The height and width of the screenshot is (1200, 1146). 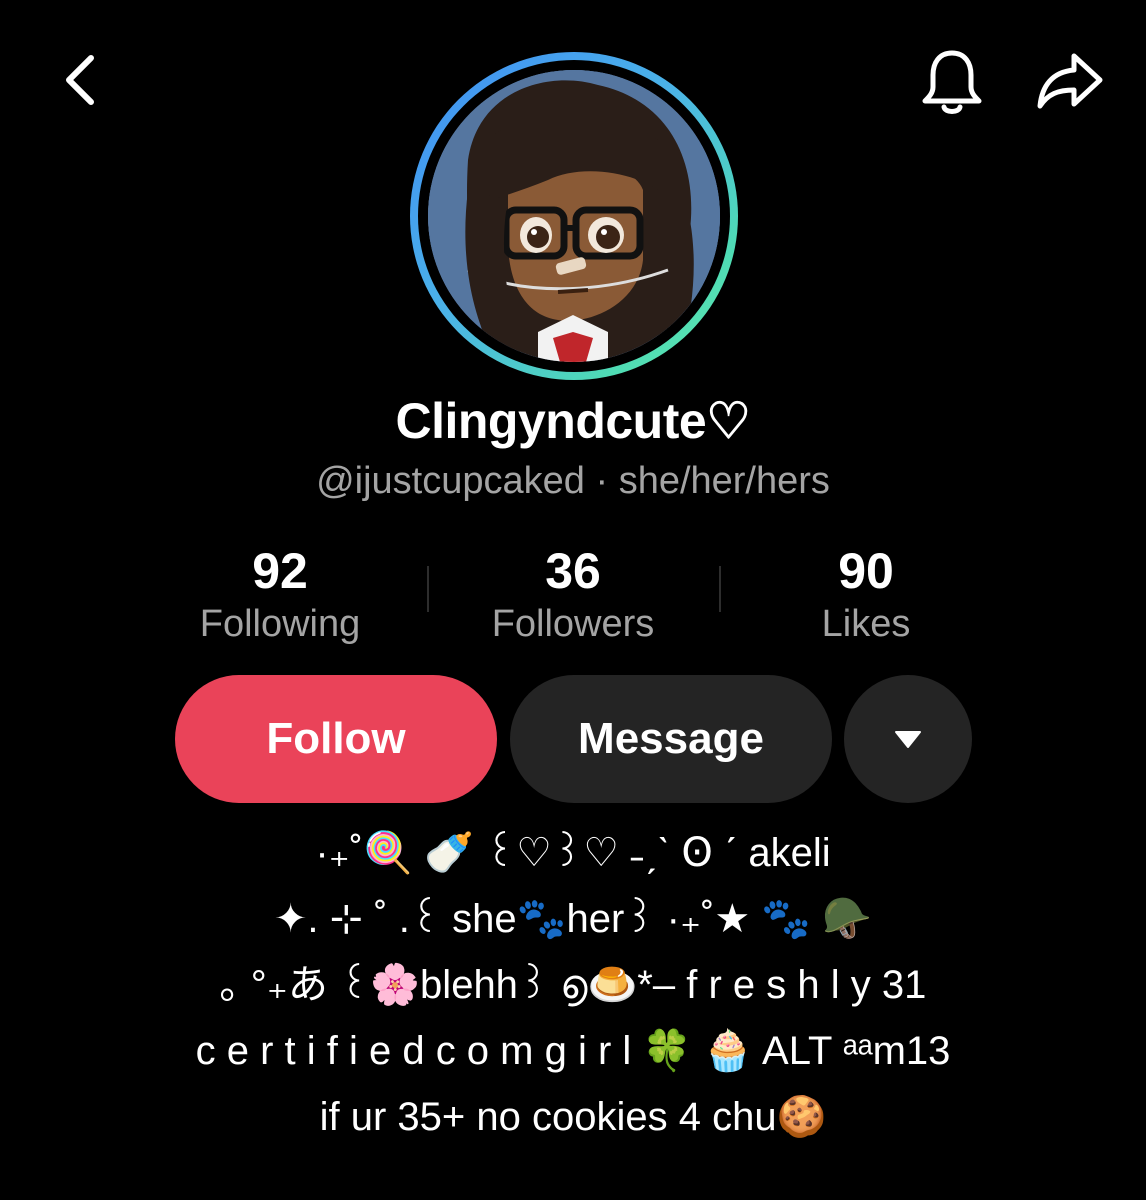 What do you see at coordinates (573, 919) in the screenshot?
I see `bio-line: ✦. ⊹ ˚ .꒰ she🐾her꒱ ·₊˚★ 🐾 🪖` at bounding box center [573, 919].